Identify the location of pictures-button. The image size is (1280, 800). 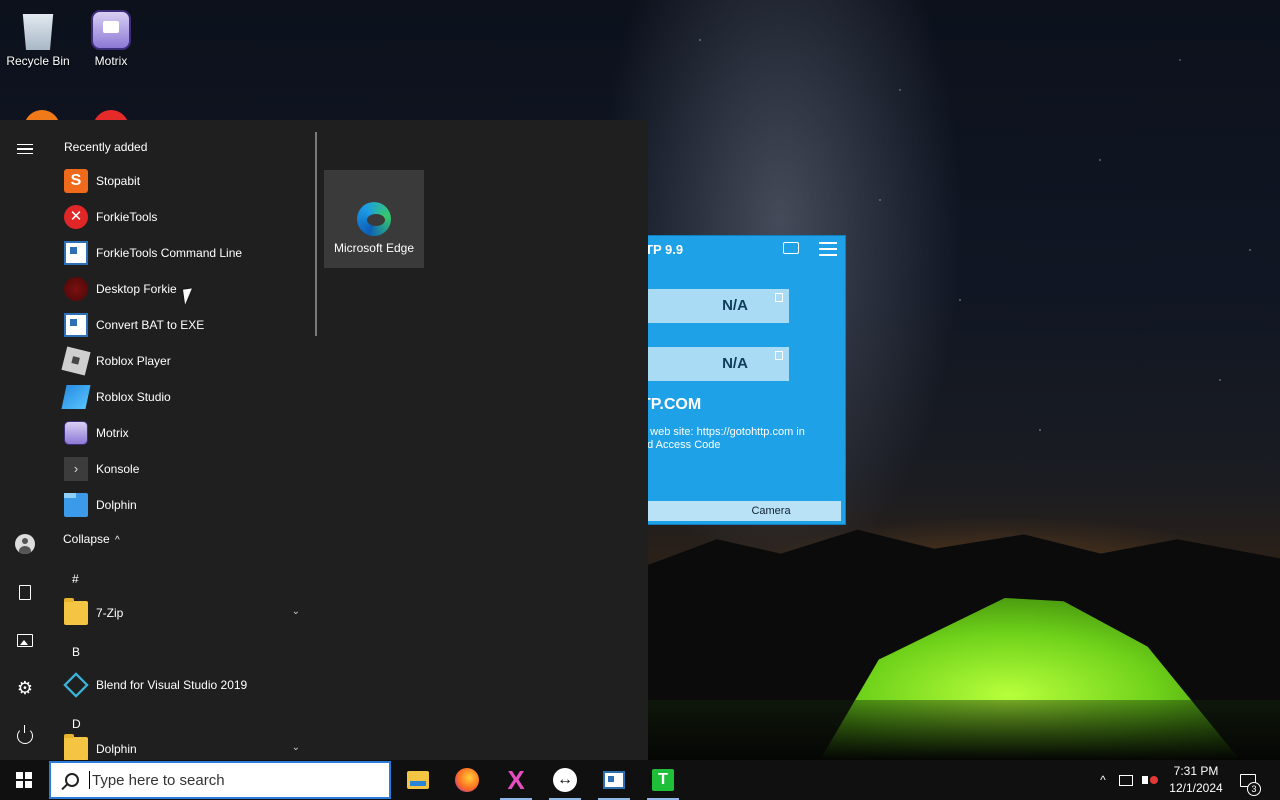
(25, 640).